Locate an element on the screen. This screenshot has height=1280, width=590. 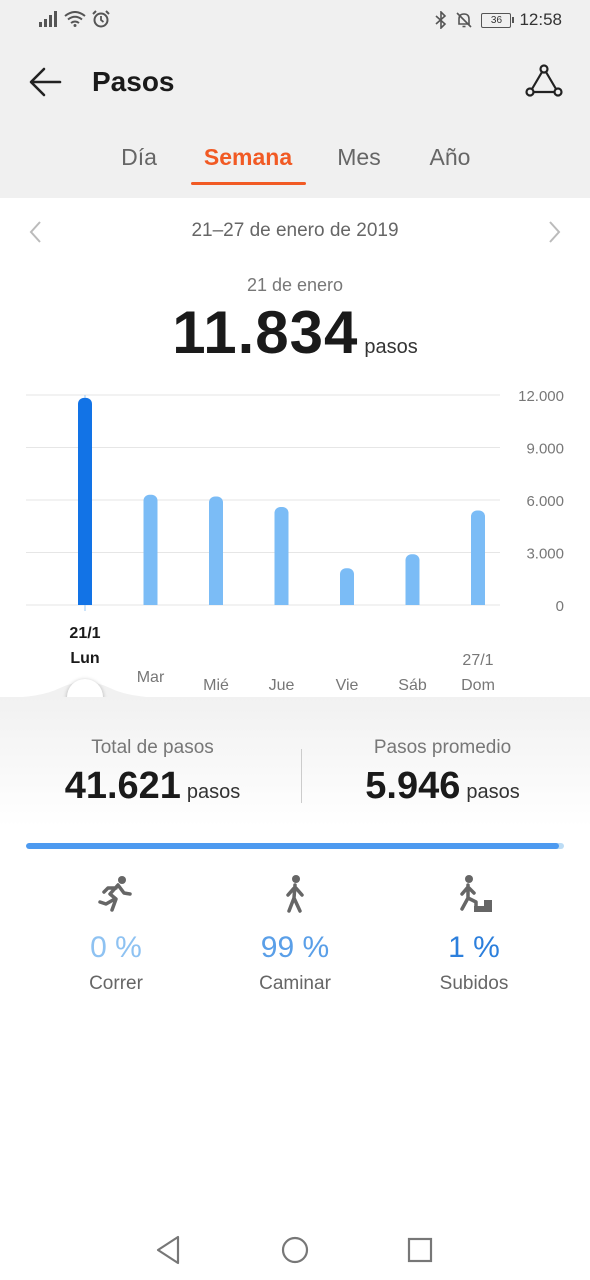
system-navigation-bar is located at coordinates (295, 1250).